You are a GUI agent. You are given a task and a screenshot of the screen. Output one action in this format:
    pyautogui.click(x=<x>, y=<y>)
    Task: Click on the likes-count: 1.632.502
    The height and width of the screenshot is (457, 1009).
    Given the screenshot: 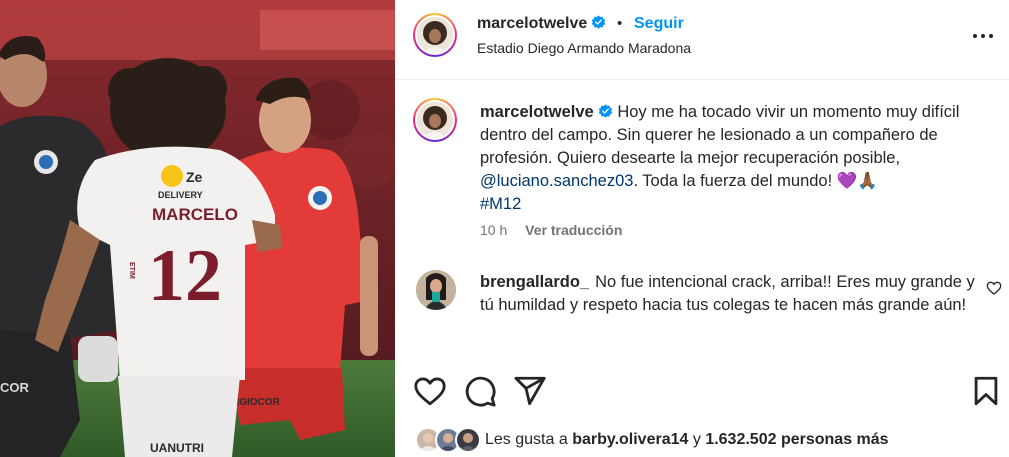 What is the action you would take?
    pyautogui.click(x=740, y=439)
    